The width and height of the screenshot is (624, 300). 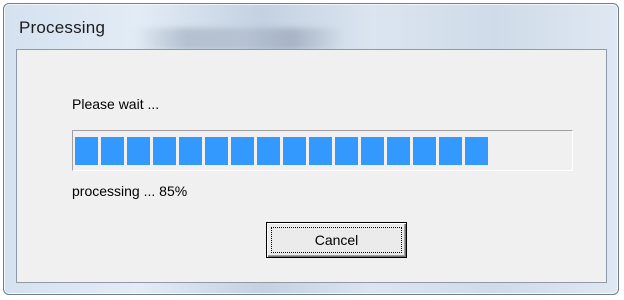 What do you see at coordinates (130, 191) in the screenshot?
I see `status-label: processing ... 85%` at bounding box center [130, 191].